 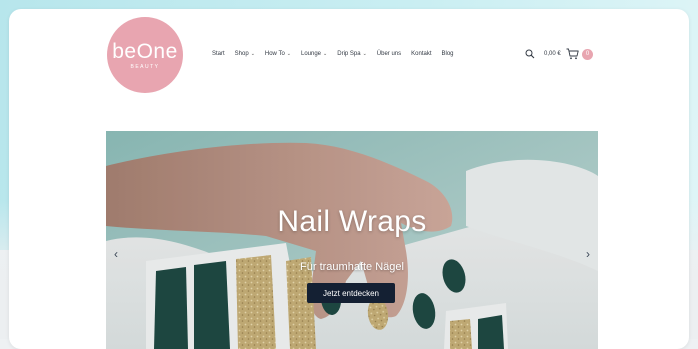 I want to click on nav-item-kontakt: Kontakt, so click(x=421, y=54).